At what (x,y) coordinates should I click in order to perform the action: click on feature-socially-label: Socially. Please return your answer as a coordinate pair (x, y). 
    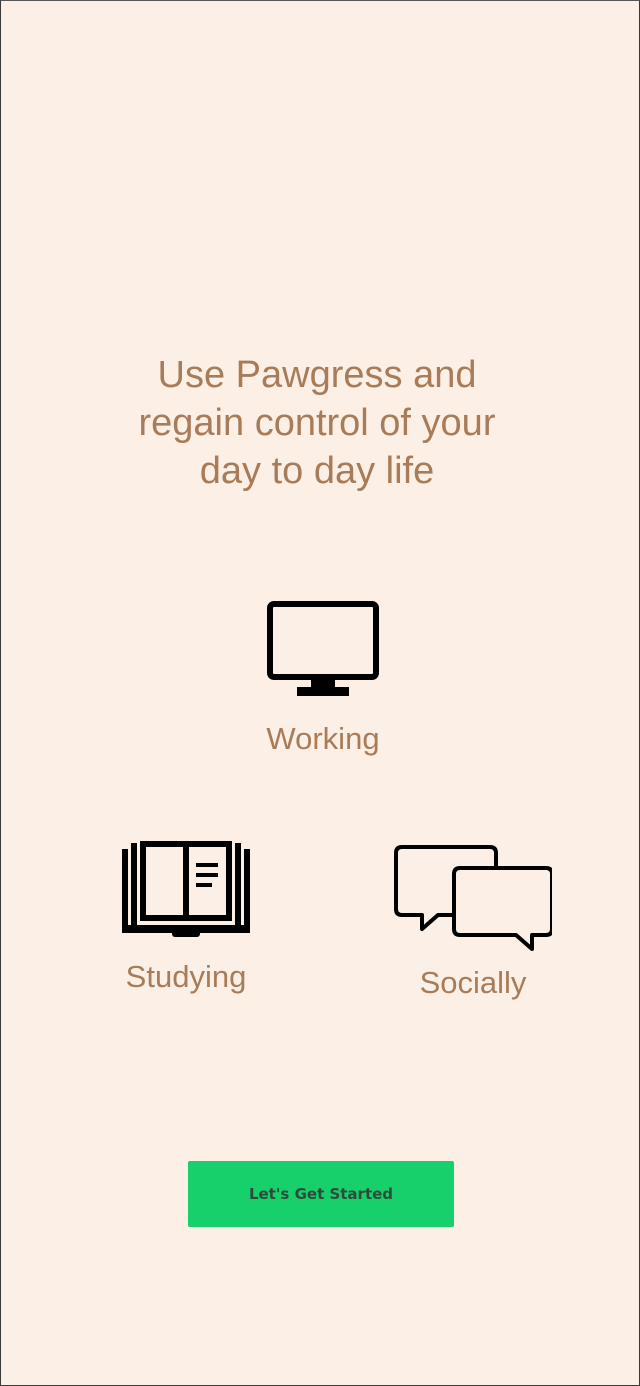
    Looking at the image, I should click on (473, 982).